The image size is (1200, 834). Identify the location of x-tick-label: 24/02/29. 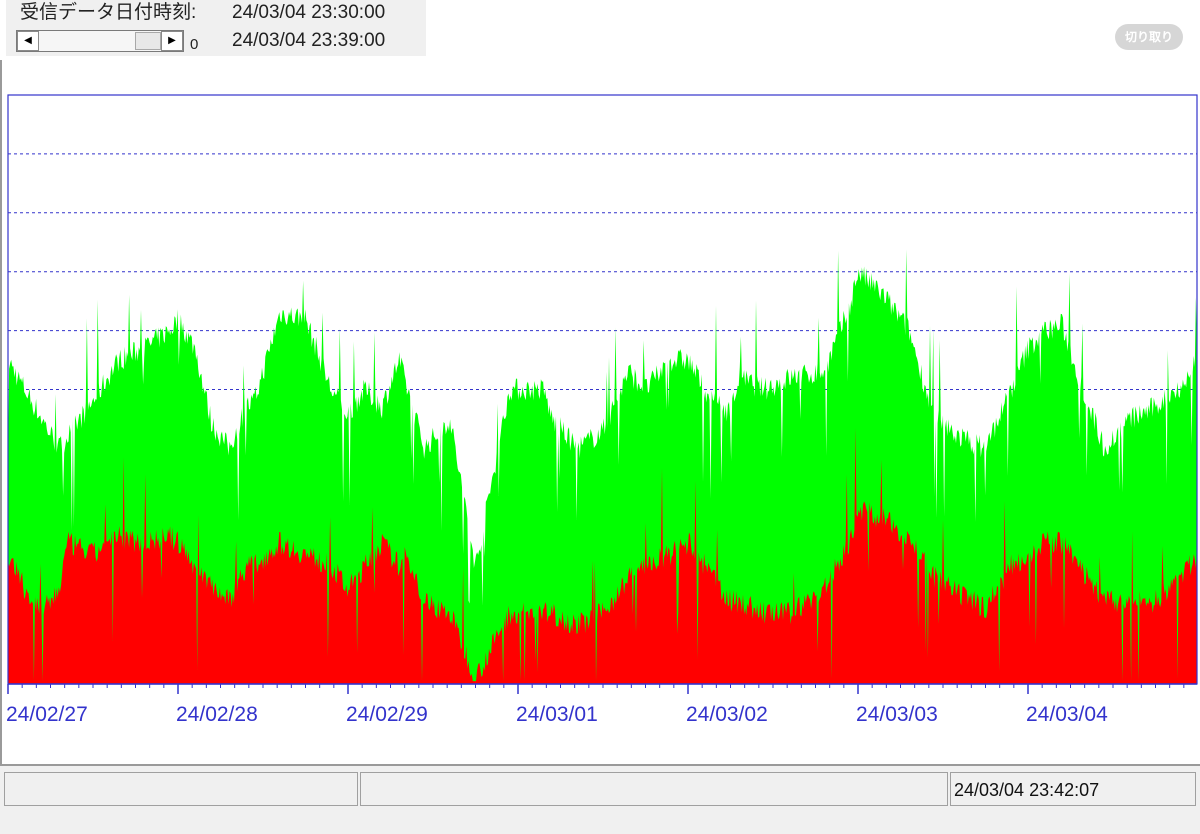
(387, 714).